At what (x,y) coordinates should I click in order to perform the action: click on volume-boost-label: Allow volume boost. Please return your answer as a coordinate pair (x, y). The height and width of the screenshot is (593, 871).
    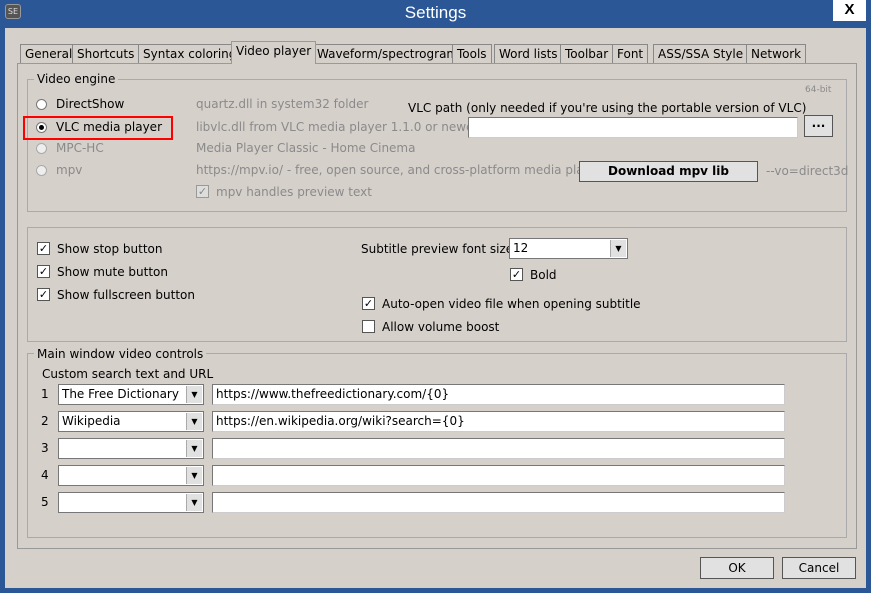
    Looking at the image, I should click on (441, 327).